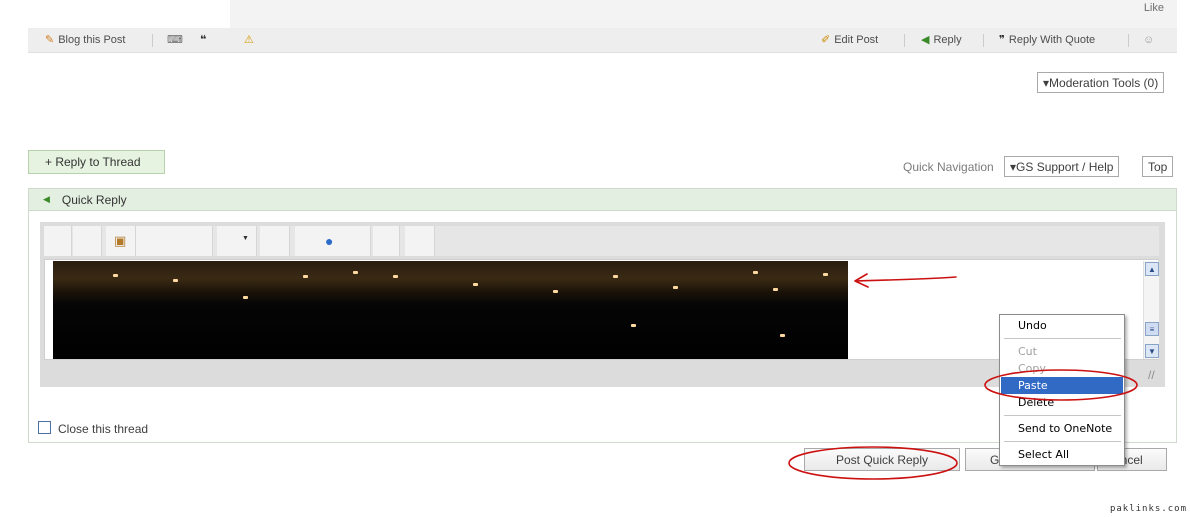  I want to click on like-label: Like, so click(1154, 8).